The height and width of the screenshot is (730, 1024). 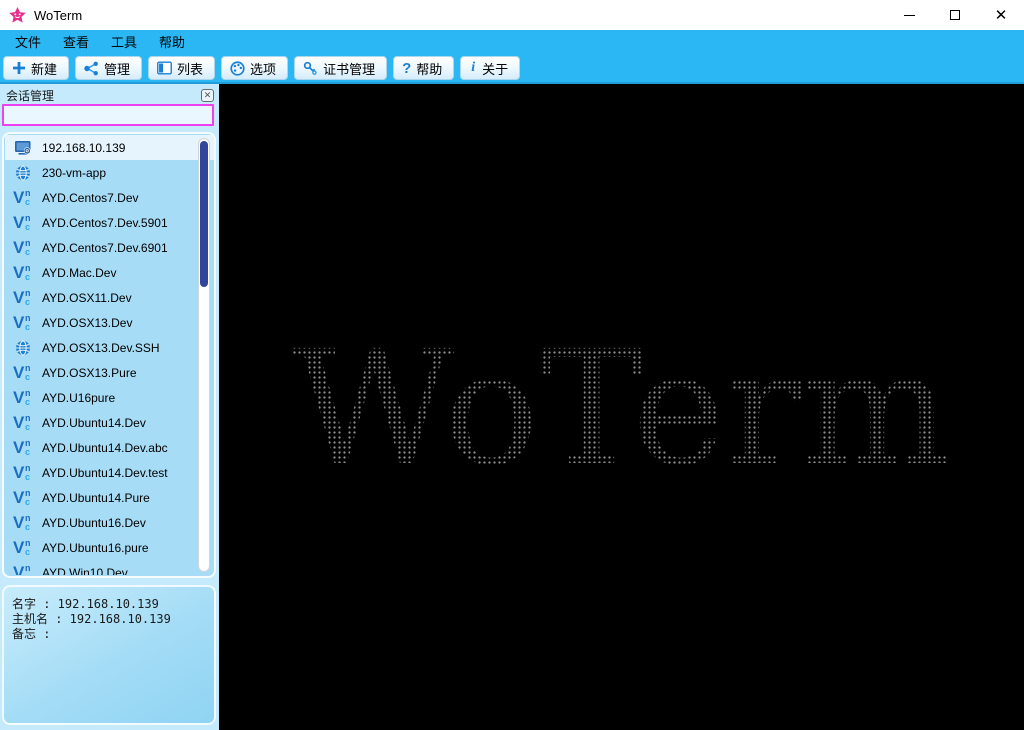 I want to click on options-button: 选项, so click(x=255, y=68).